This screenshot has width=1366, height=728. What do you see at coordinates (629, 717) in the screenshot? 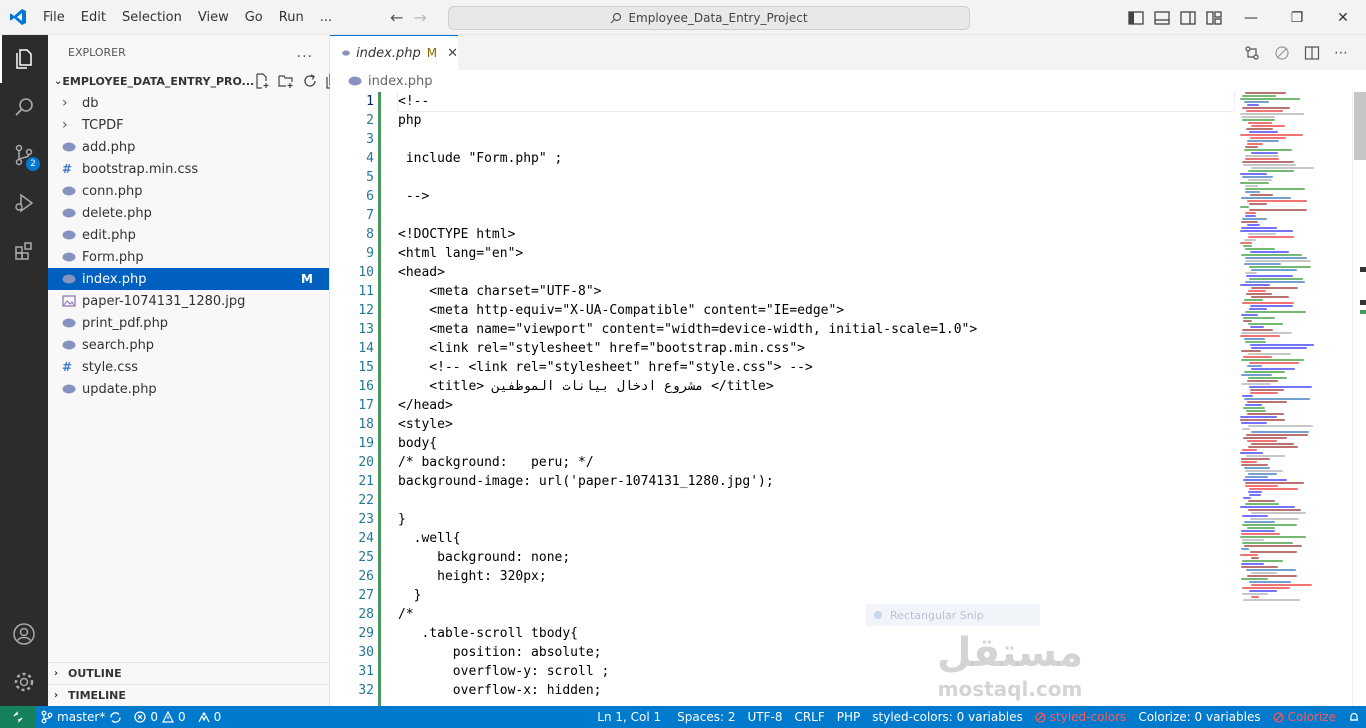
I see `cursor-position: Ln 1, Col 1` at bounding box center [629, 717].